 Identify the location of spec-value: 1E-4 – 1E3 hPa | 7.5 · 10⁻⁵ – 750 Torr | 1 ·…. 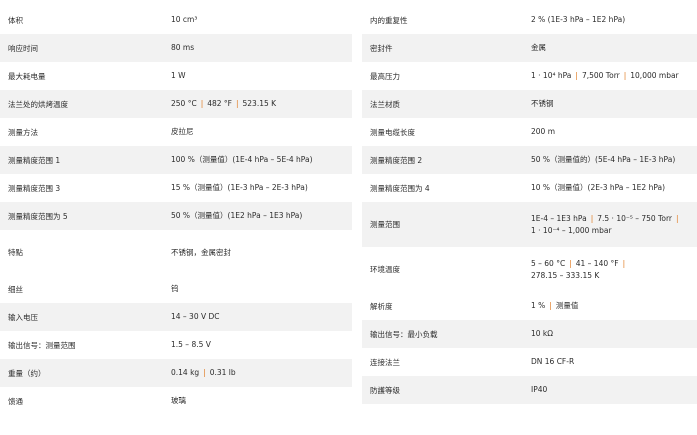
(610, 225).